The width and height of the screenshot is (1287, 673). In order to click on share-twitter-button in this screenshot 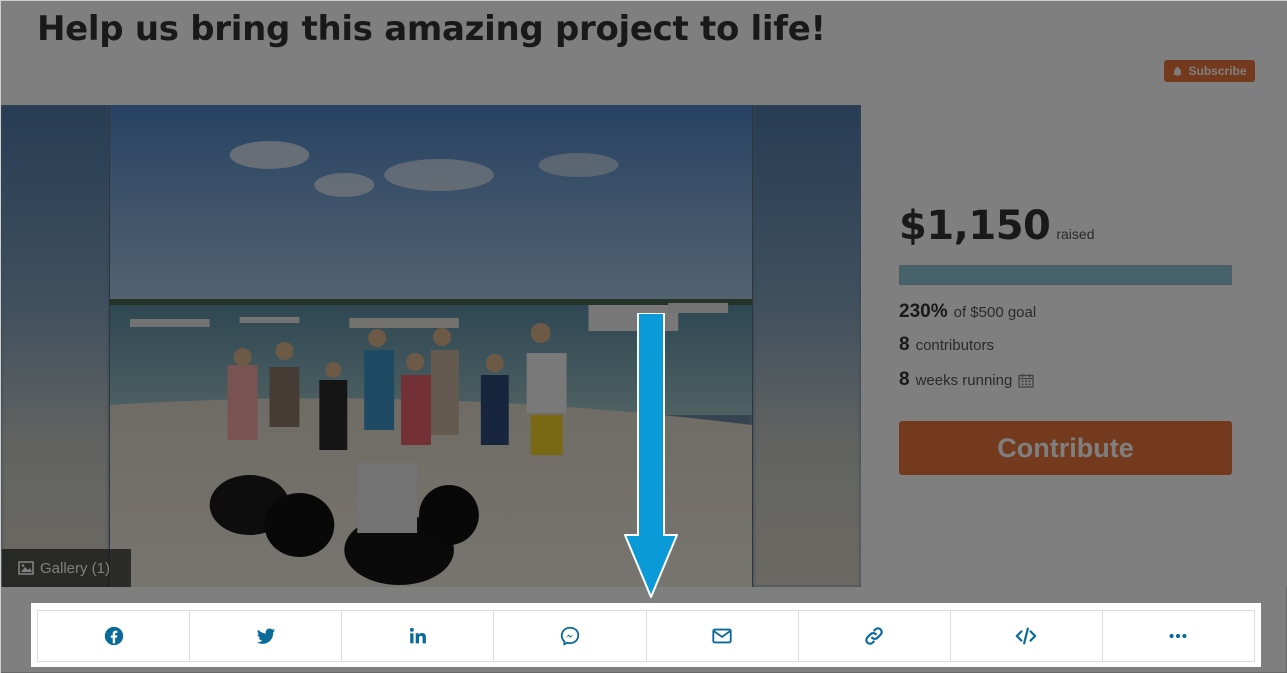, I will do `click(266, 636)`.